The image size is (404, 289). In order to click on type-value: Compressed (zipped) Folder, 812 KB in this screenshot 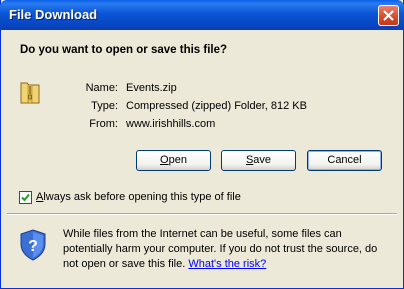, I will do `click(216, 106)`.